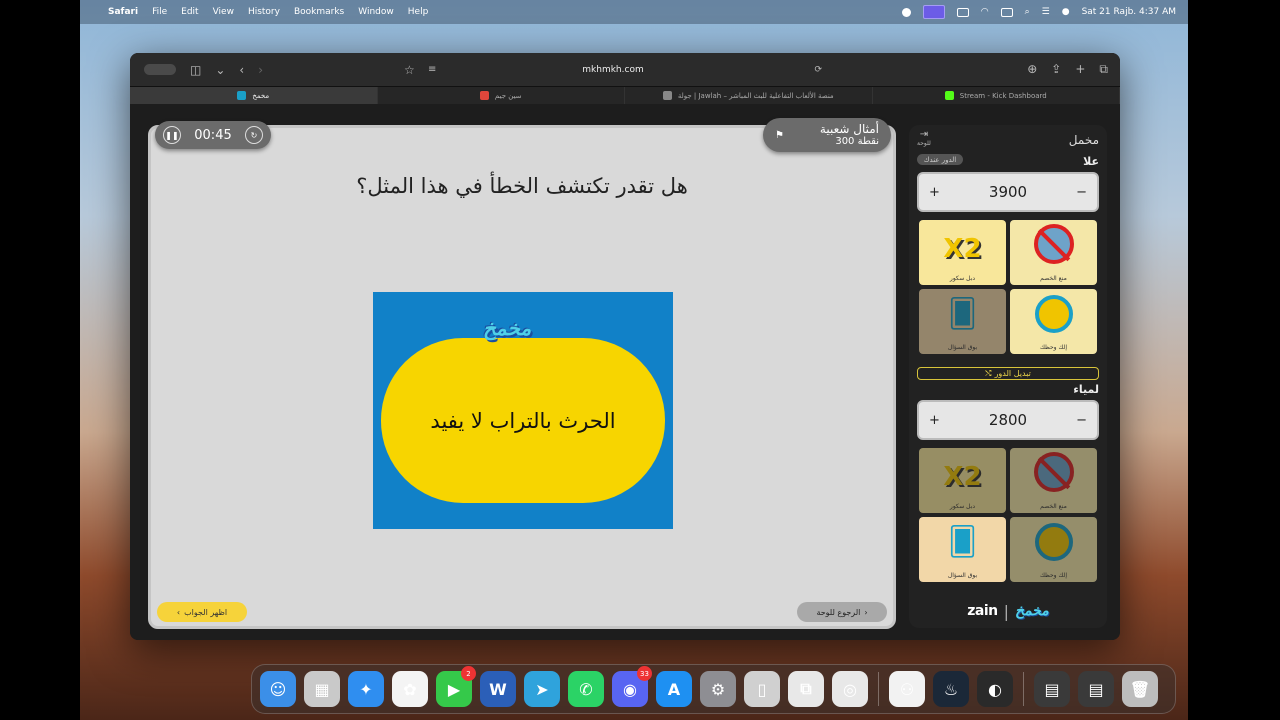 This screenshot has height=720, width=1280. What do you see at coordinates (376, 12) in the screenshot?
I see `menu-window: Window` at bounding box center [376, 12].